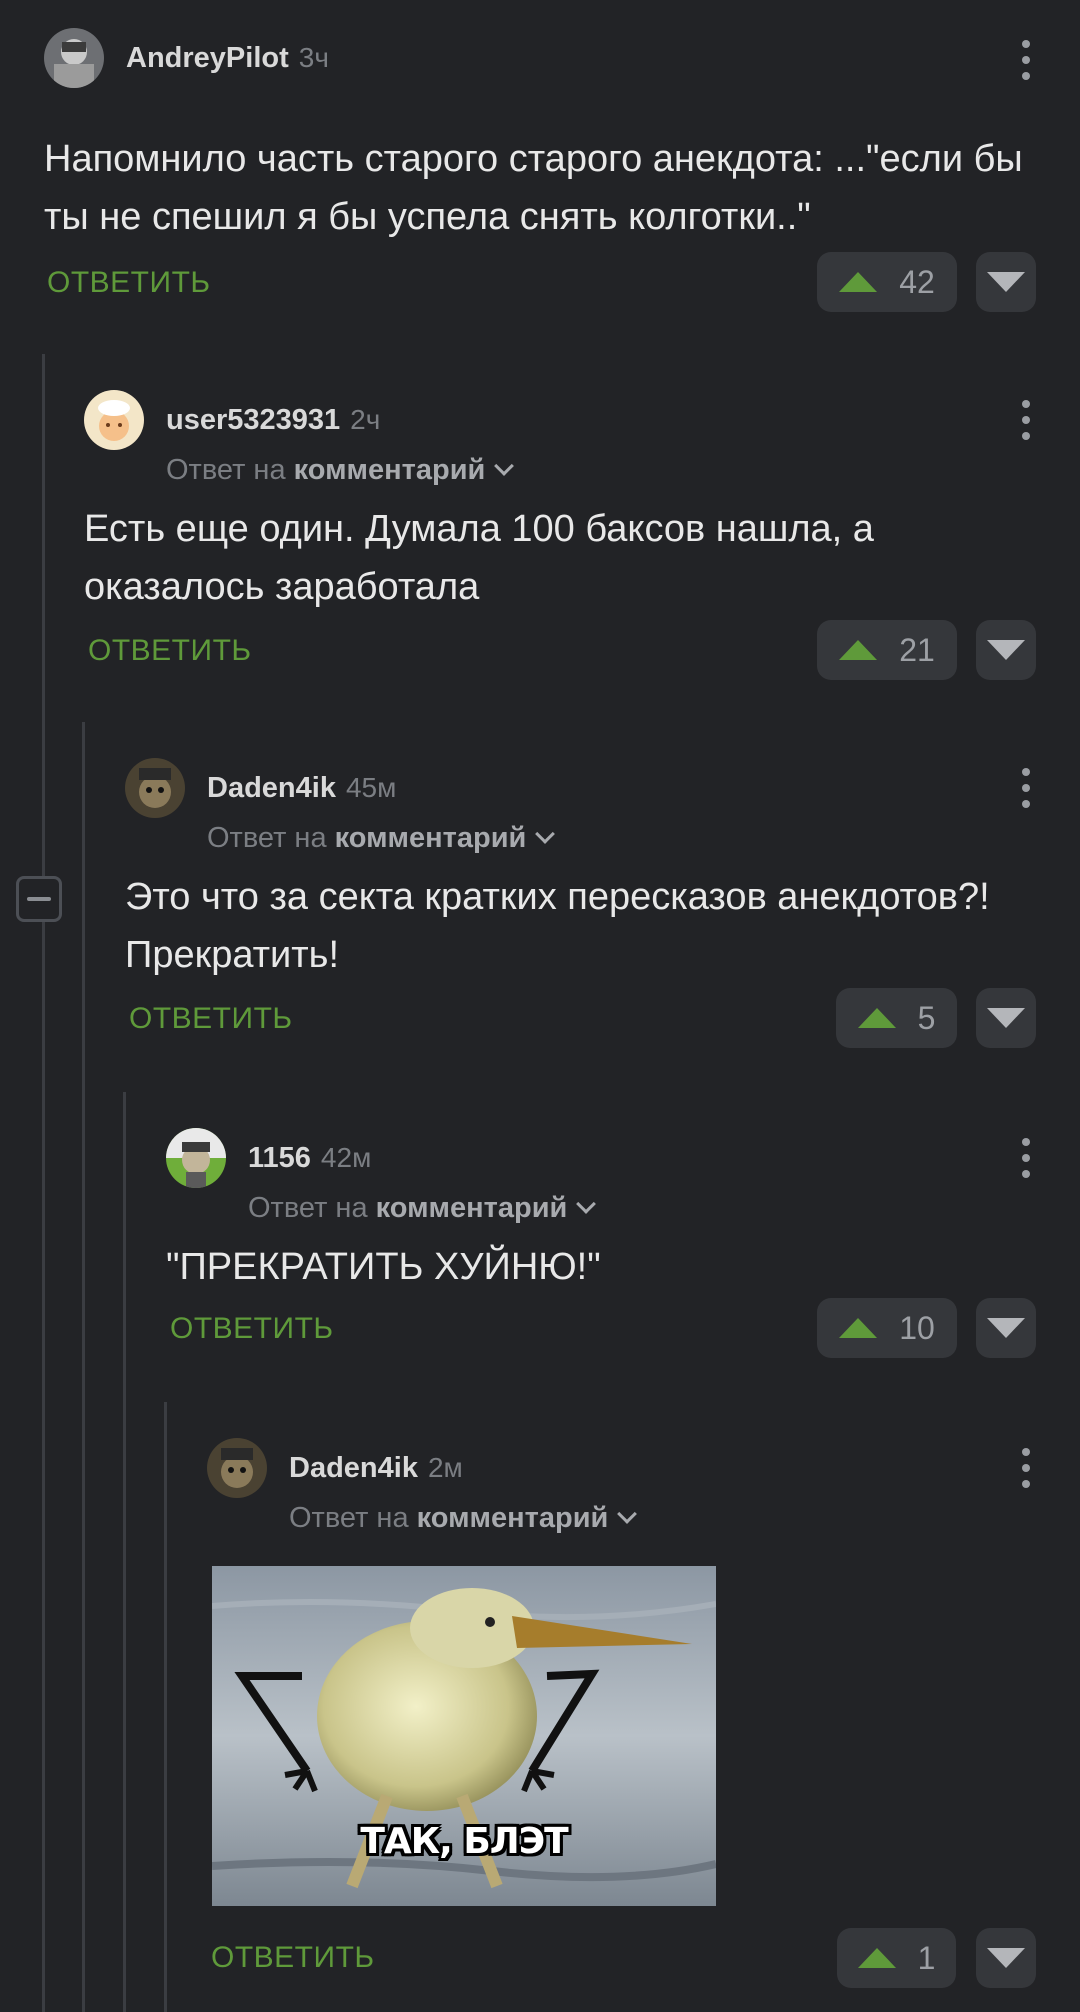  I want to click on upvote-button: 21, so click(887, 650).